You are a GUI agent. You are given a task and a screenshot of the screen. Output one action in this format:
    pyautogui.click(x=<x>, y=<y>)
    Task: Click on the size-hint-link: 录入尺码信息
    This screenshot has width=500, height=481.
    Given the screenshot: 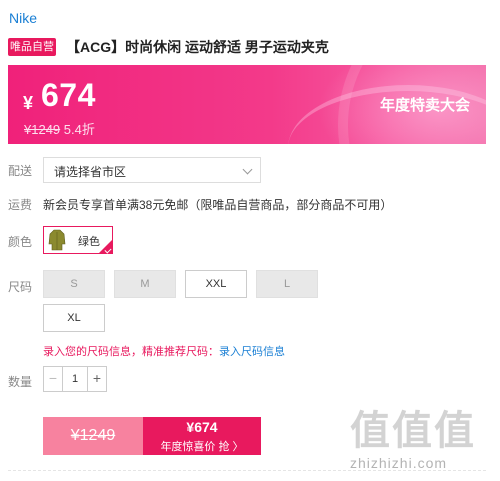 What is the action you would take?
    pyautogui.click(x=252, y=352)
    